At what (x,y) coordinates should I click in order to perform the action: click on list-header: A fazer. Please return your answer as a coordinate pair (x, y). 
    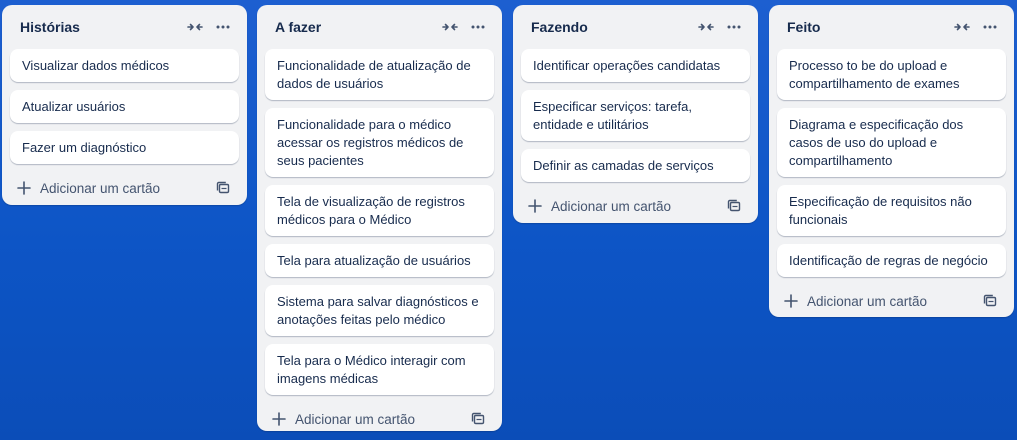
    Looking at the image, I should click on (379, 27).